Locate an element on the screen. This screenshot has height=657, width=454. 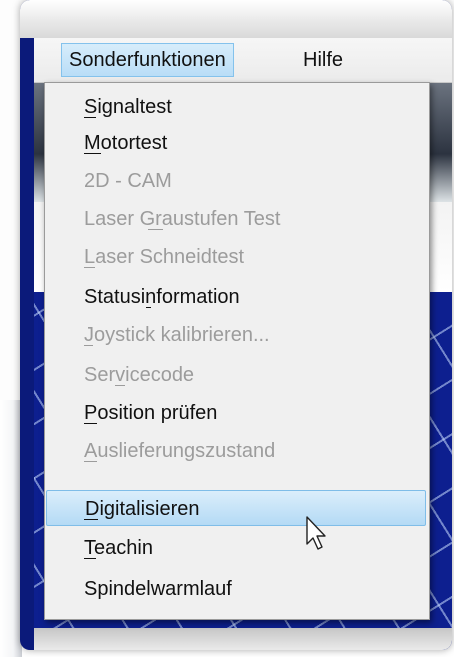
menu-item-motortest: Motortest is located at coordinates (236, 143).